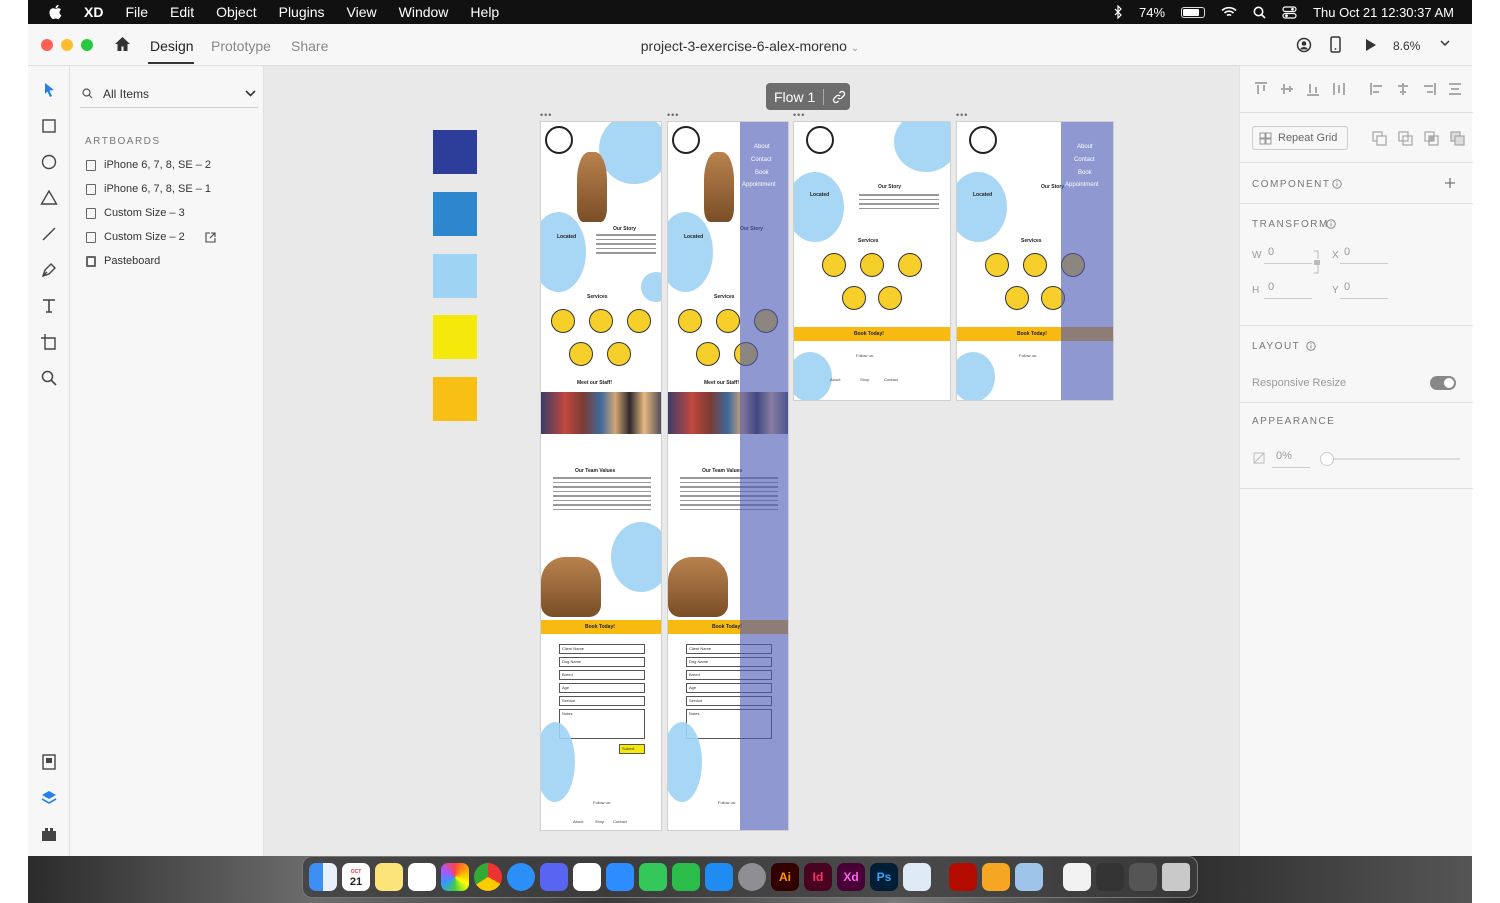 This screenshot has width=1500, height=903. I want to click on opacity-slider-track, so click(1392, 459).